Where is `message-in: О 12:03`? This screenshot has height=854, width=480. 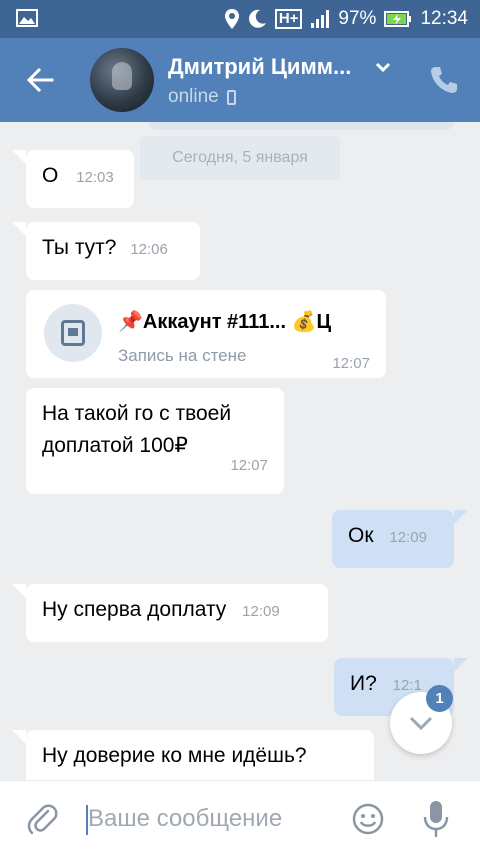
message-in: О 12:03 is located at coordinates (73, 179).